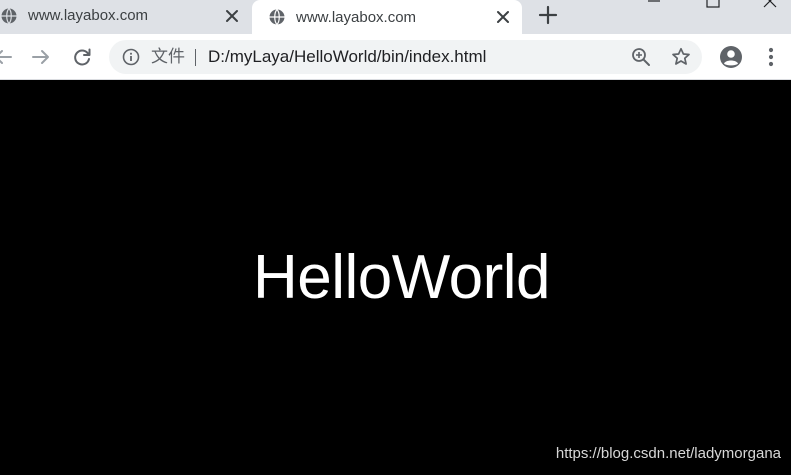  Describe the element at coordinates (347, 57) in the screenshot. I see `url-text: D:/myLaya/HelloWorld/bin/index.html` at that location.